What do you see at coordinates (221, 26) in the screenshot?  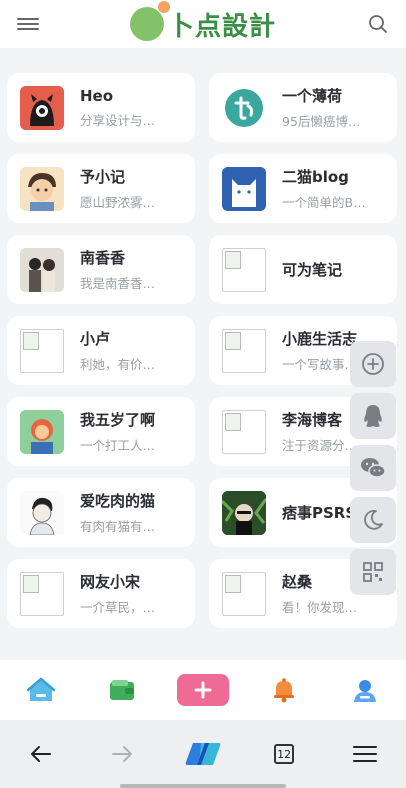 I see `logo-text: 卜点設計` at bounding box center [221, 26].